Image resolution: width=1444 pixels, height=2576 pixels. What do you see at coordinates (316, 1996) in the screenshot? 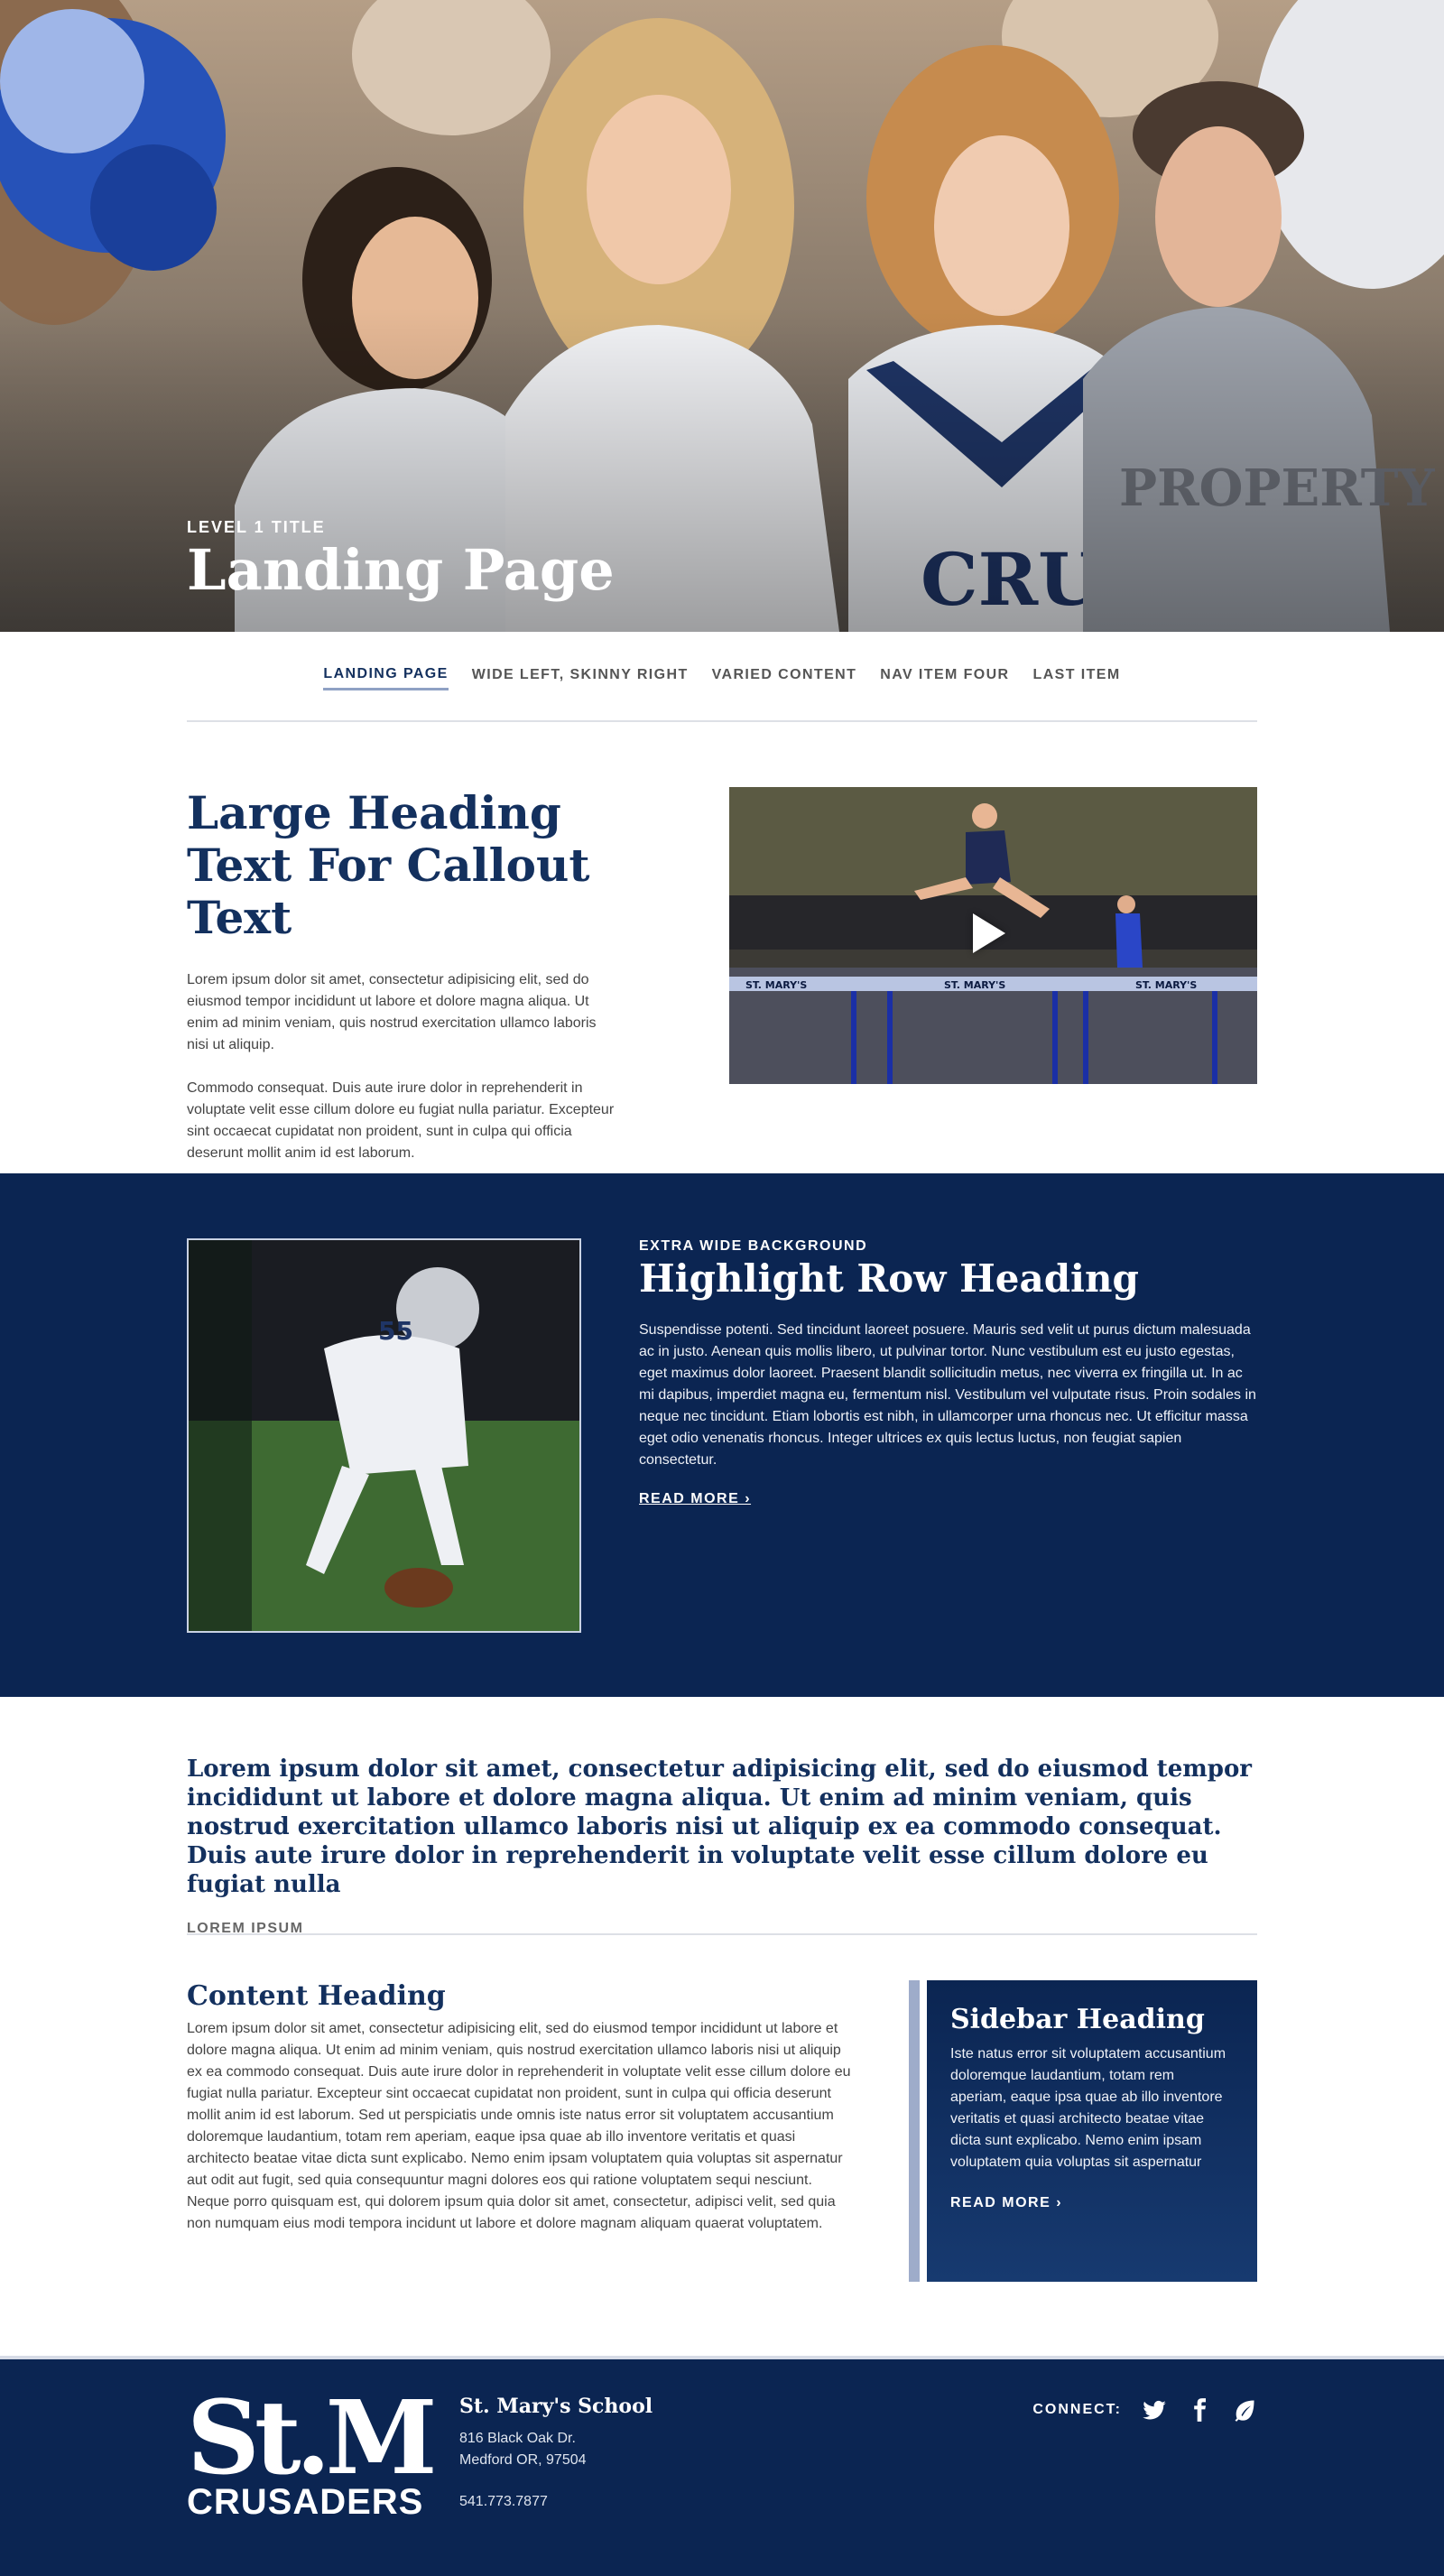
I see `content-heading: Content Heading` at bounding box center [316, 1996].